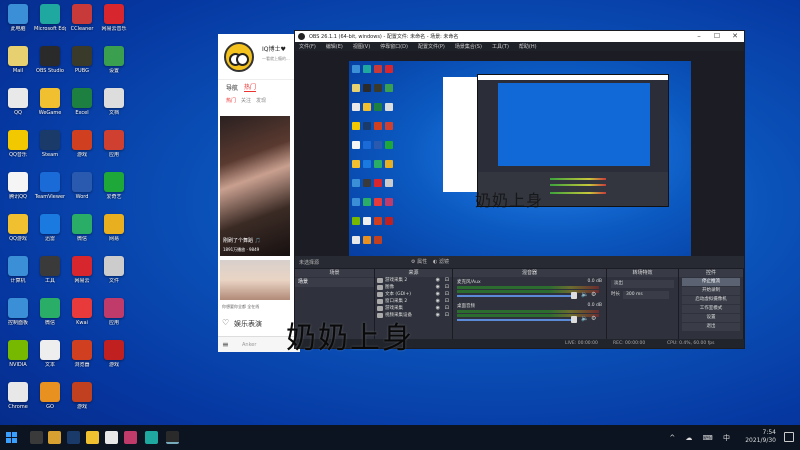 The image size is (800, 450). Describe the element at coordinates (500, 46) in the screenshot. I see `menu-tools: 工具(T)` at that location.